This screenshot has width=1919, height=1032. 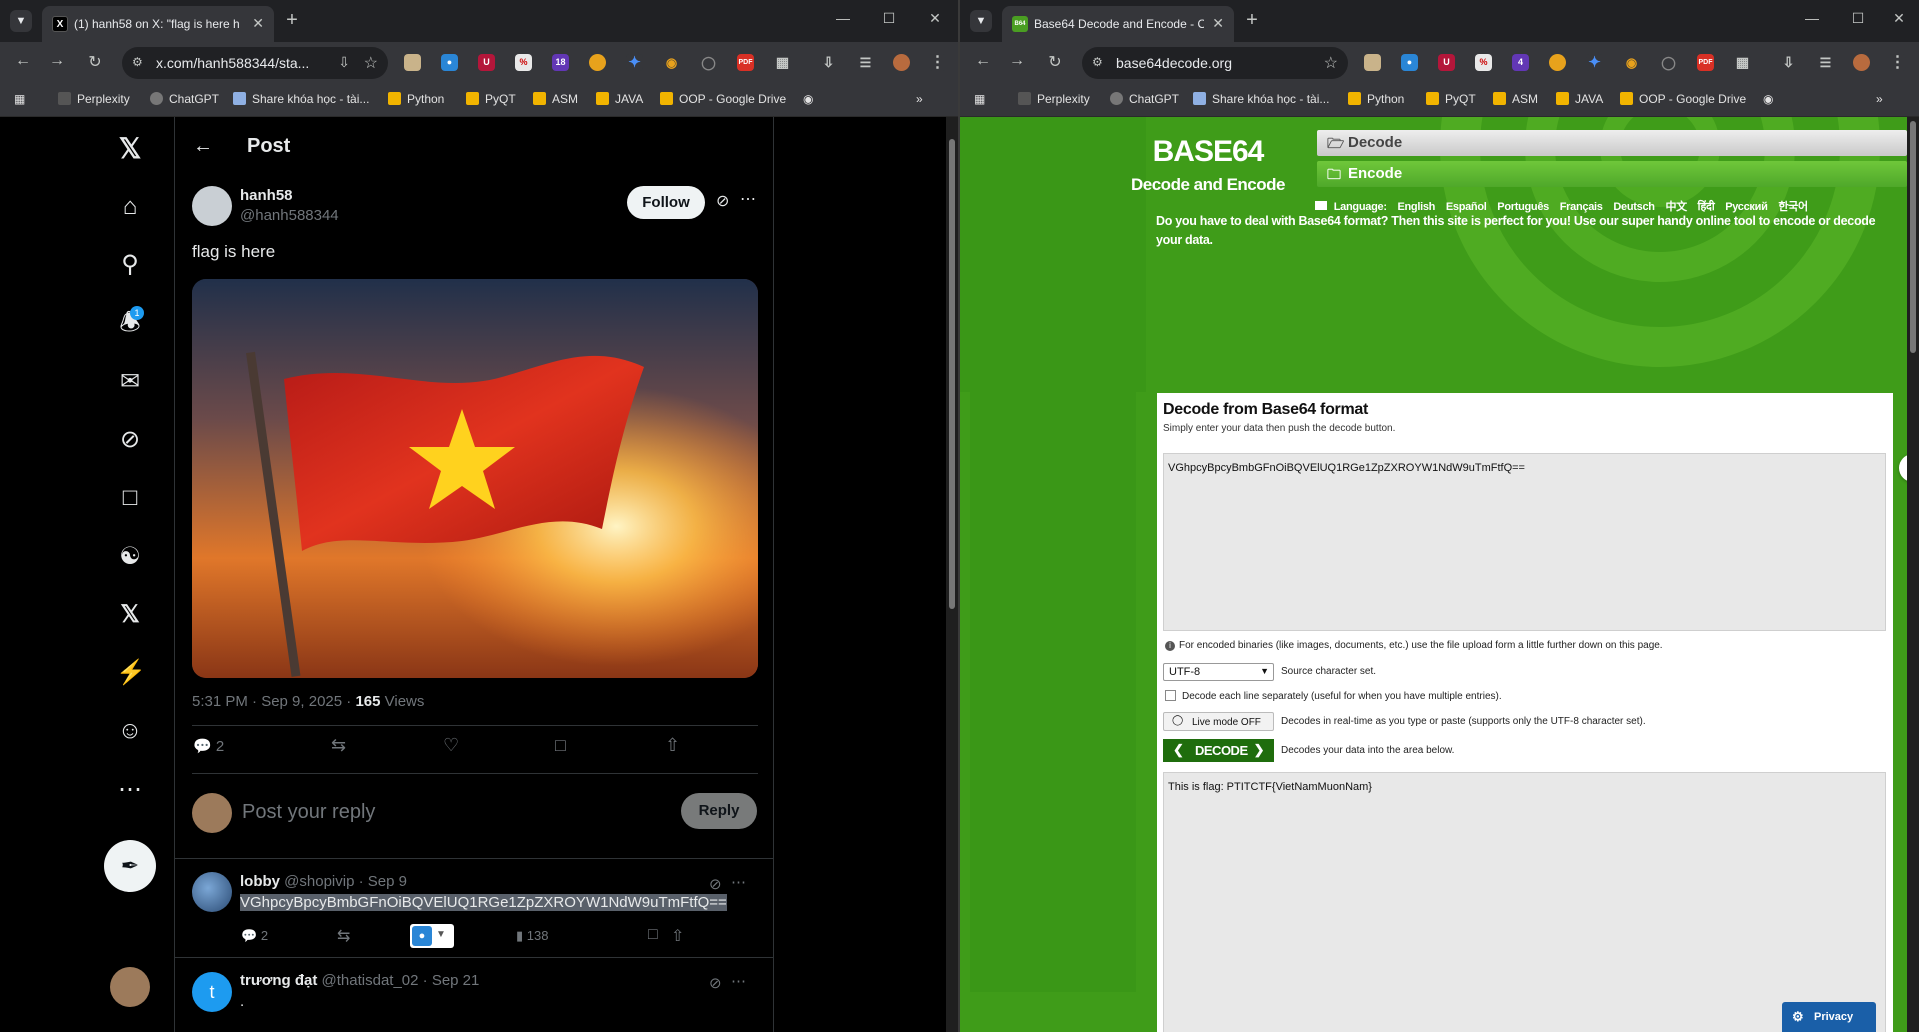 What do you see at coordinates (212, 992) in the screenshot?
I see `reply-avatar: t` at bounding box center [212, 992].